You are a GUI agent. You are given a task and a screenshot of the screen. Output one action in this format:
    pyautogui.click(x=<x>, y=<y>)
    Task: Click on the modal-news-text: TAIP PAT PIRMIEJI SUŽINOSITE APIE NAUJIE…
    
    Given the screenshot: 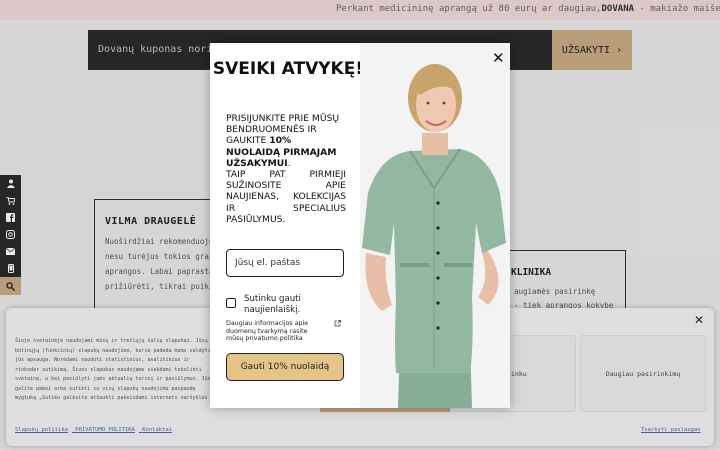 What is the action you would take?
    pyautogui.click(x=286, y=197)
    